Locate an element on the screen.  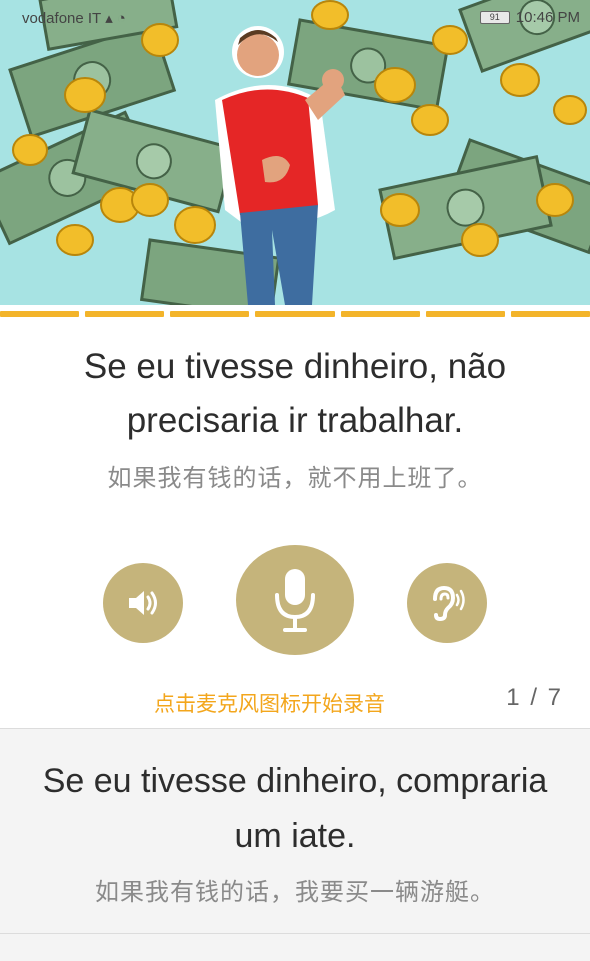
lesson-progress-bar is located at coordinates (295, 315).